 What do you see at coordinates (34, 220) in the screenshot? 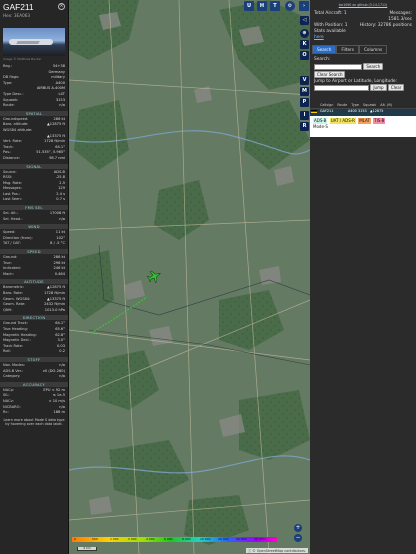
I see `info-row: Sel. Head.: n/a` at bounding box center [34, 220].